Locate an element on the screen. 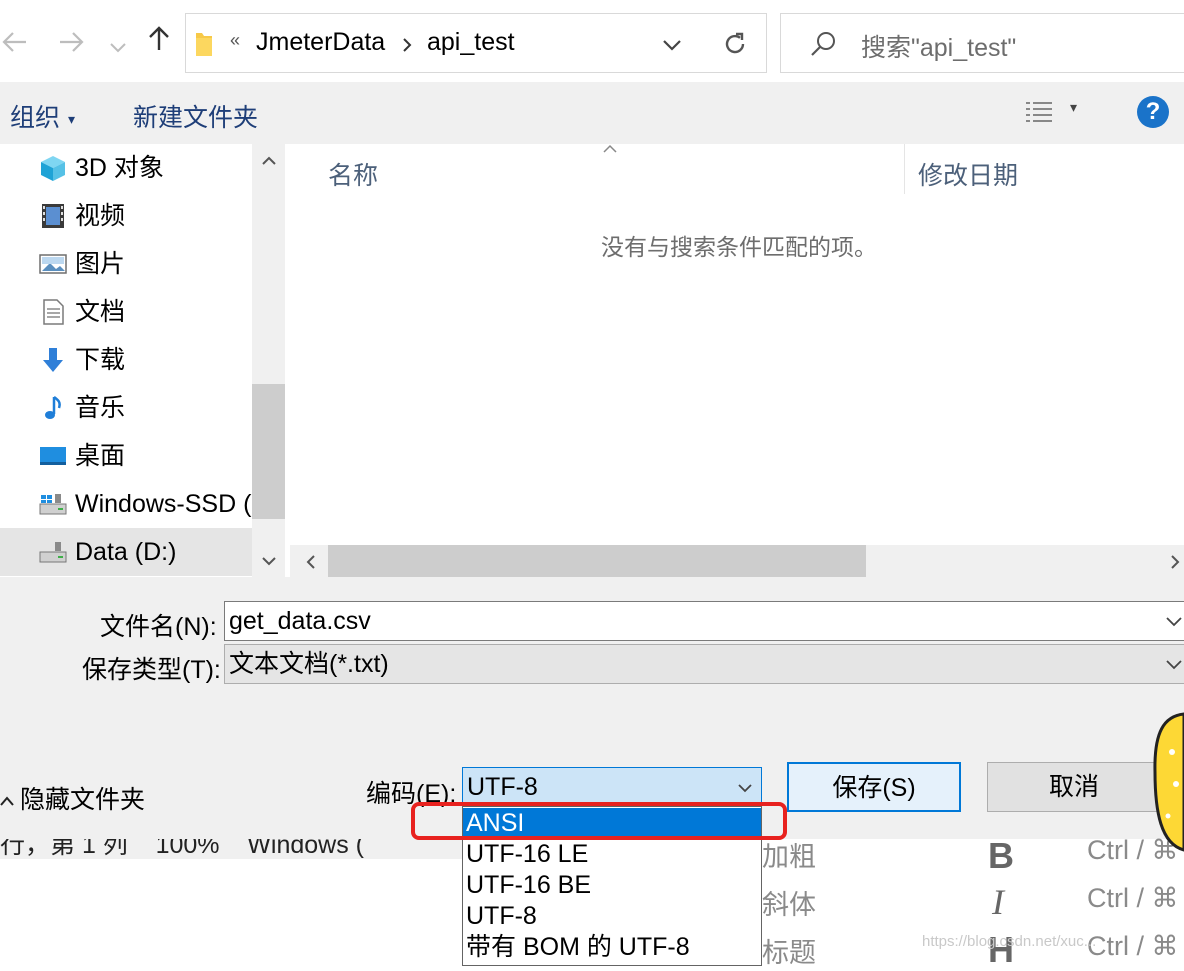 The width and height of the screenshot is (1184, 971). encoding-option-utf16be: UTF-16 BE is located at coordinates (612, 885).